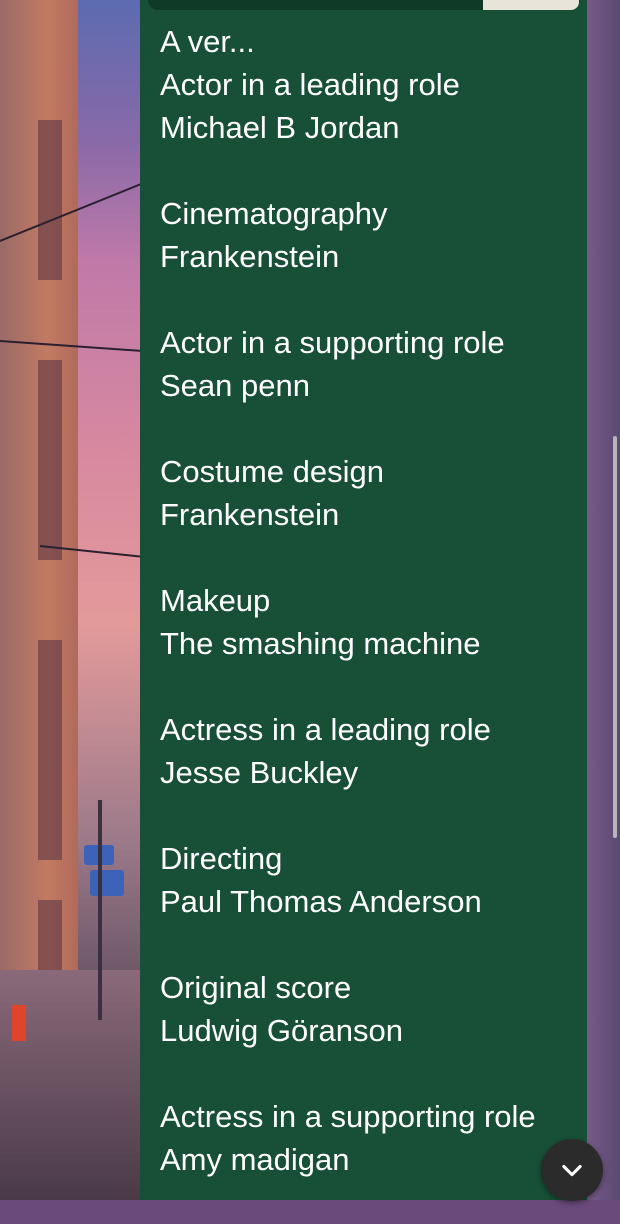 The image size is (620, 1224). What do you see at coordinates (310, 84) in the screenshot?
I see `category-label: Actor in a leading role` at bounding box center [310, 84].